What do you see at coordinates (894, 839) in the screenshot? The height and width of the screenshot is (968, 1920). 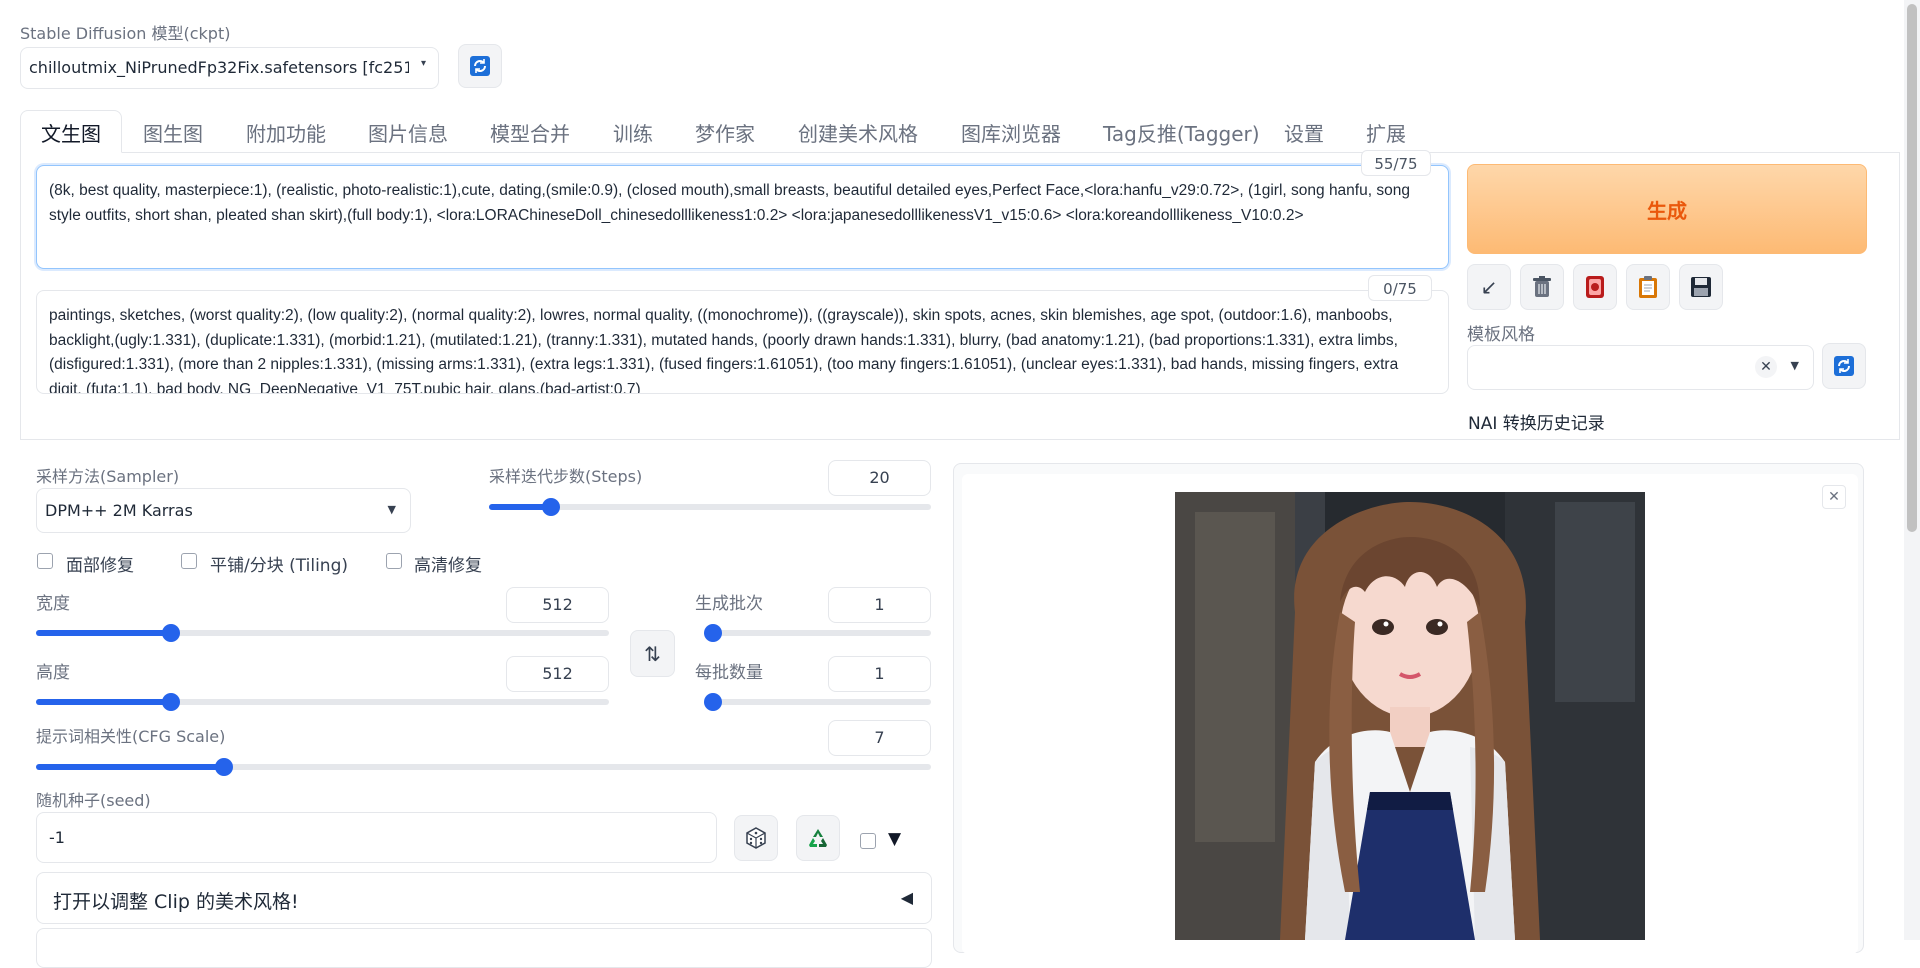 I see `seed-extra-toggle: ▼` at bounding box center [894, 839].